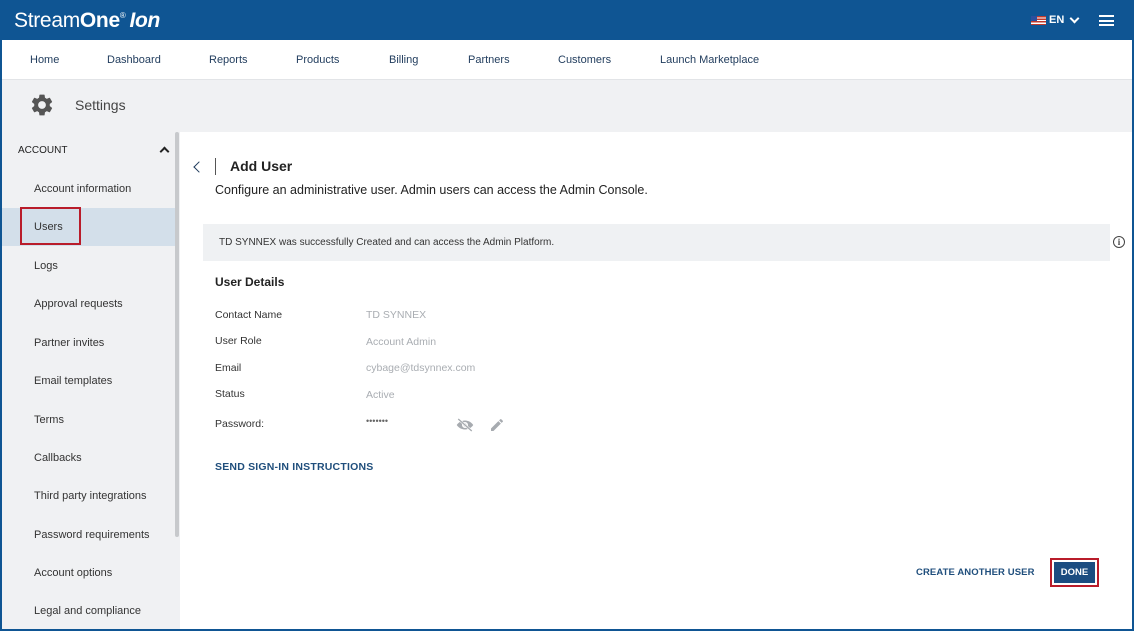  I want to click on done-highlight-box: DONE, so click(1074, 572).